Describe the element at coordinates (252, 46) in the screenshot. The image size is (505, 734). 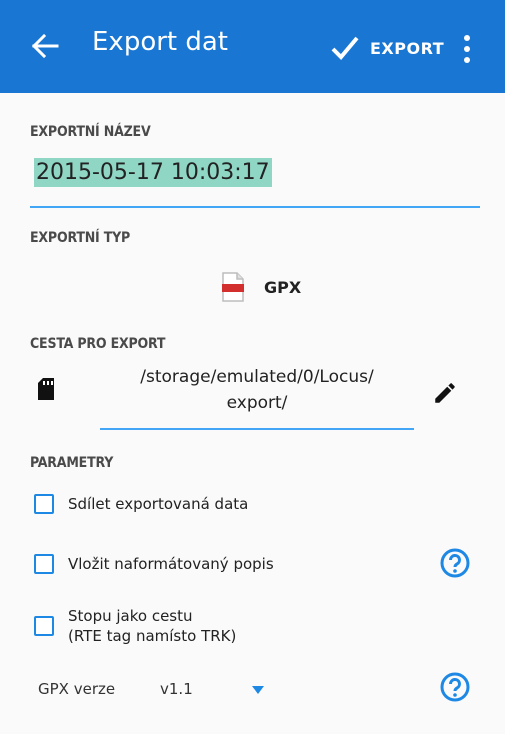
I see `app-bar: Export dat EXPORT` at that location.